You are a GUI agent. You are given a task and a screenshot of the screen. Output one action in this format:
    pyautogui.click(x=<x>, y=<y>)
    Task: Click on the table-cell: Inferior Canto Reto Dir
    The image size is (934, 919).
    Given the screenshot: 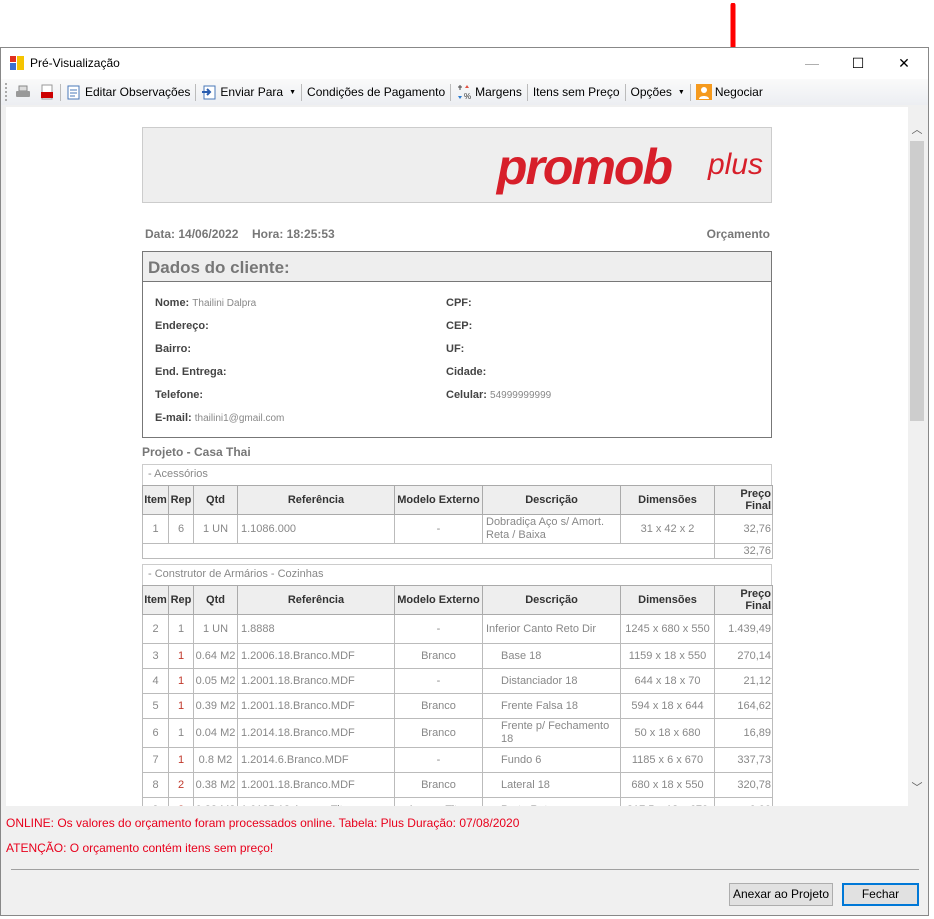 What is the action you would take?
    pyautogui.click(x=551, y=629)
    